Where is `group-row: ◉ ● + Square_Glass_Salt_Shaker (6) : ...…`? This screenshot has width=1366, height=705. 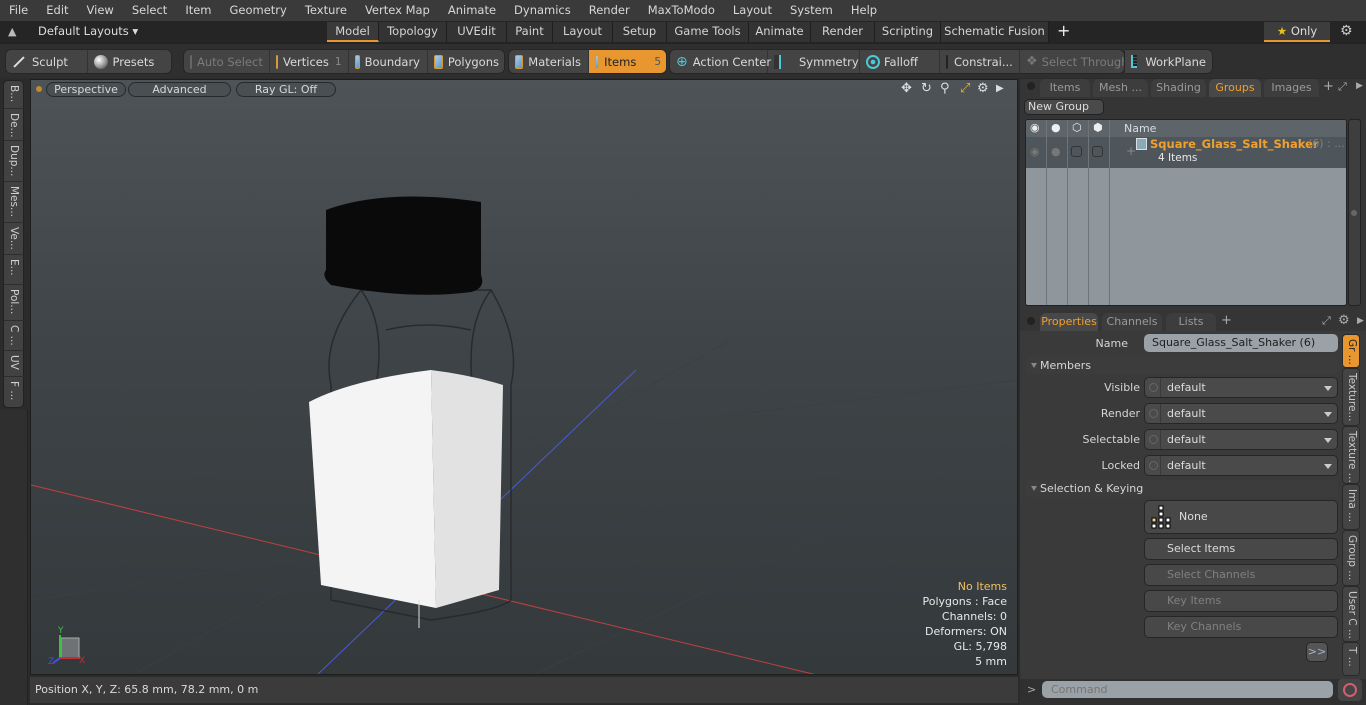 group-row: ◉ ● + Square_Glass_Salt_Shaker (6) : ...… is located at coordinates (1186, 152).